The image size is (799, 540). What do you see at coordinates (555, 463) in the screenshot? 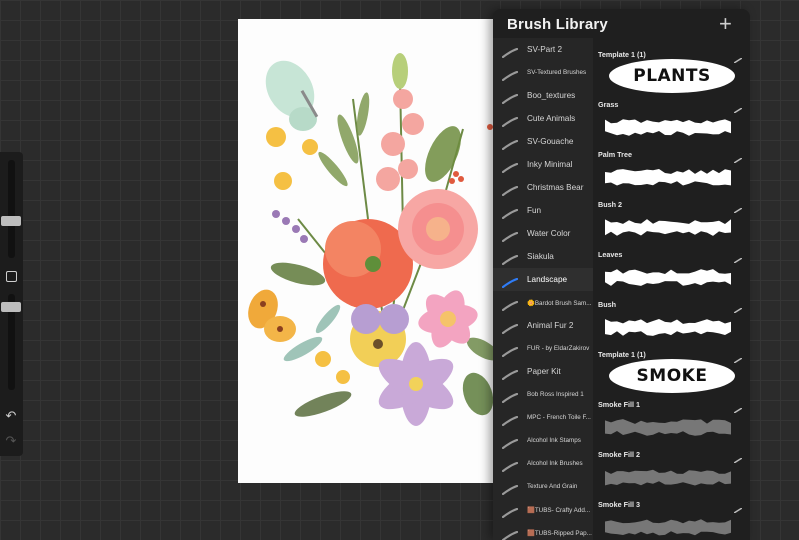
I see `brush-set-label: Alcohol Ink Brushes` at bounding box center [555, 463].